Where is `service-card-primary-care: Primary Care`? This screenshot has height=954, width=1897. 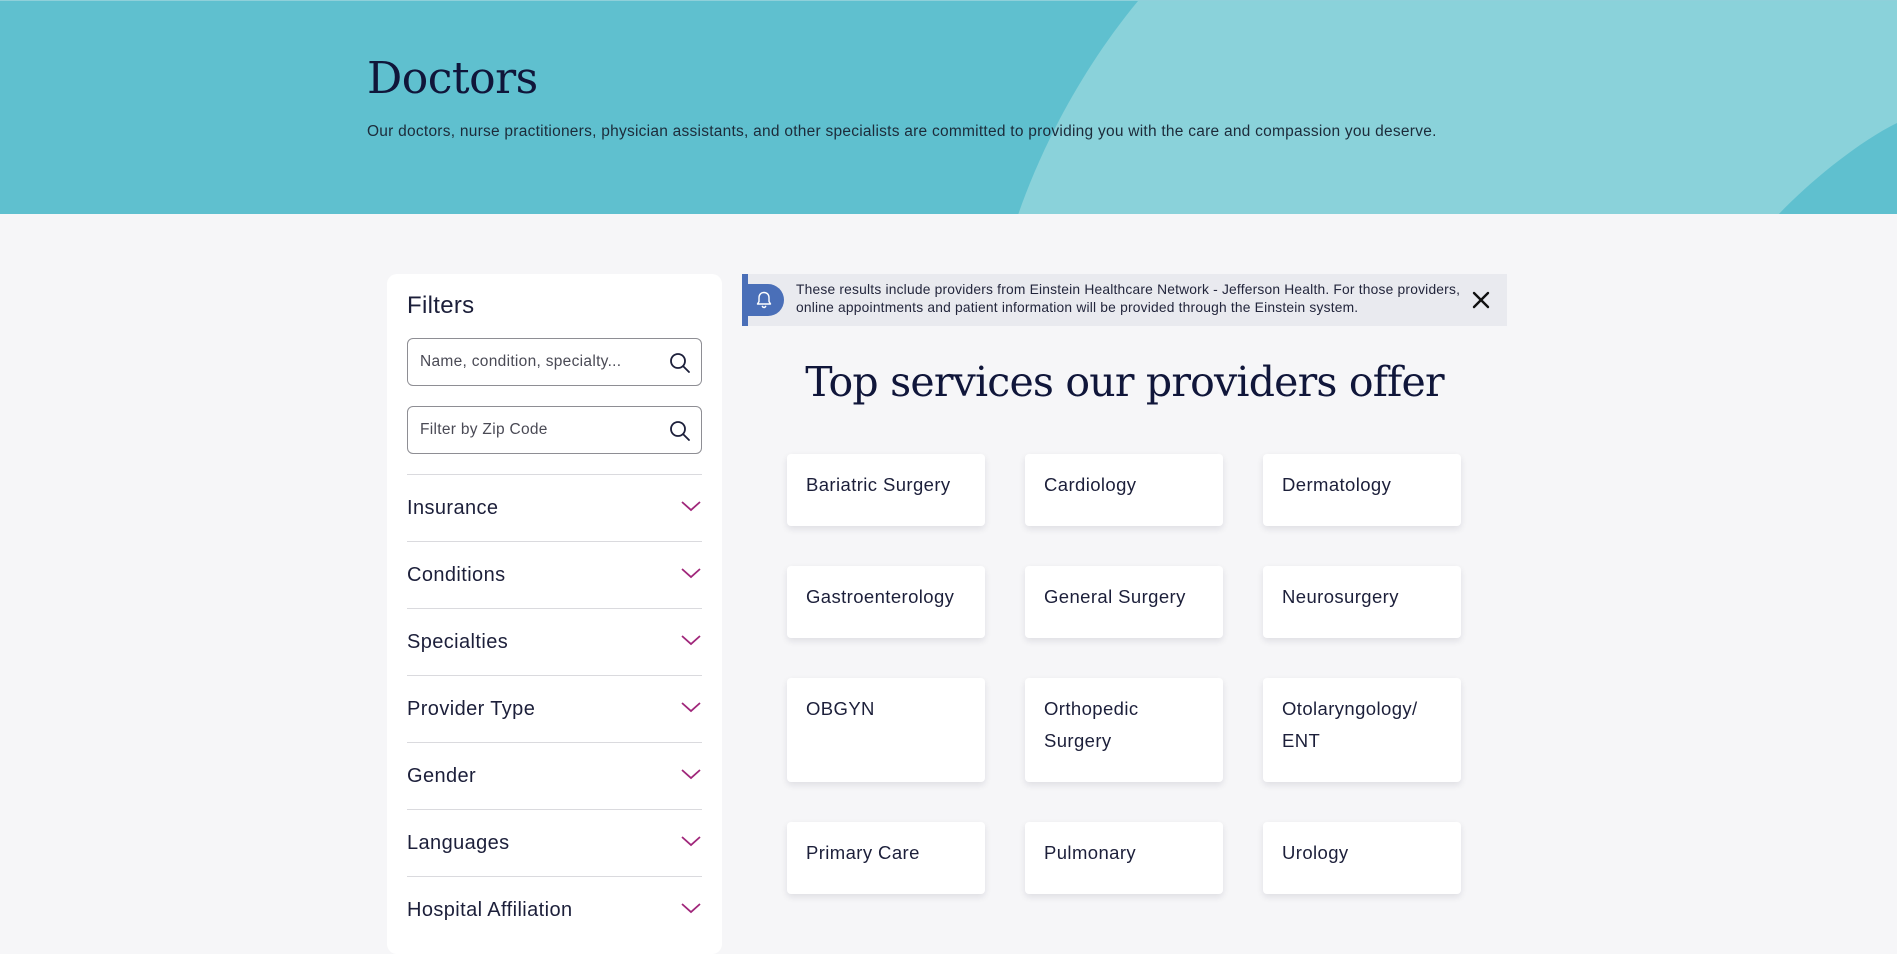
service-card-primary-care: Primary Care is located at coordinates (886, 858).